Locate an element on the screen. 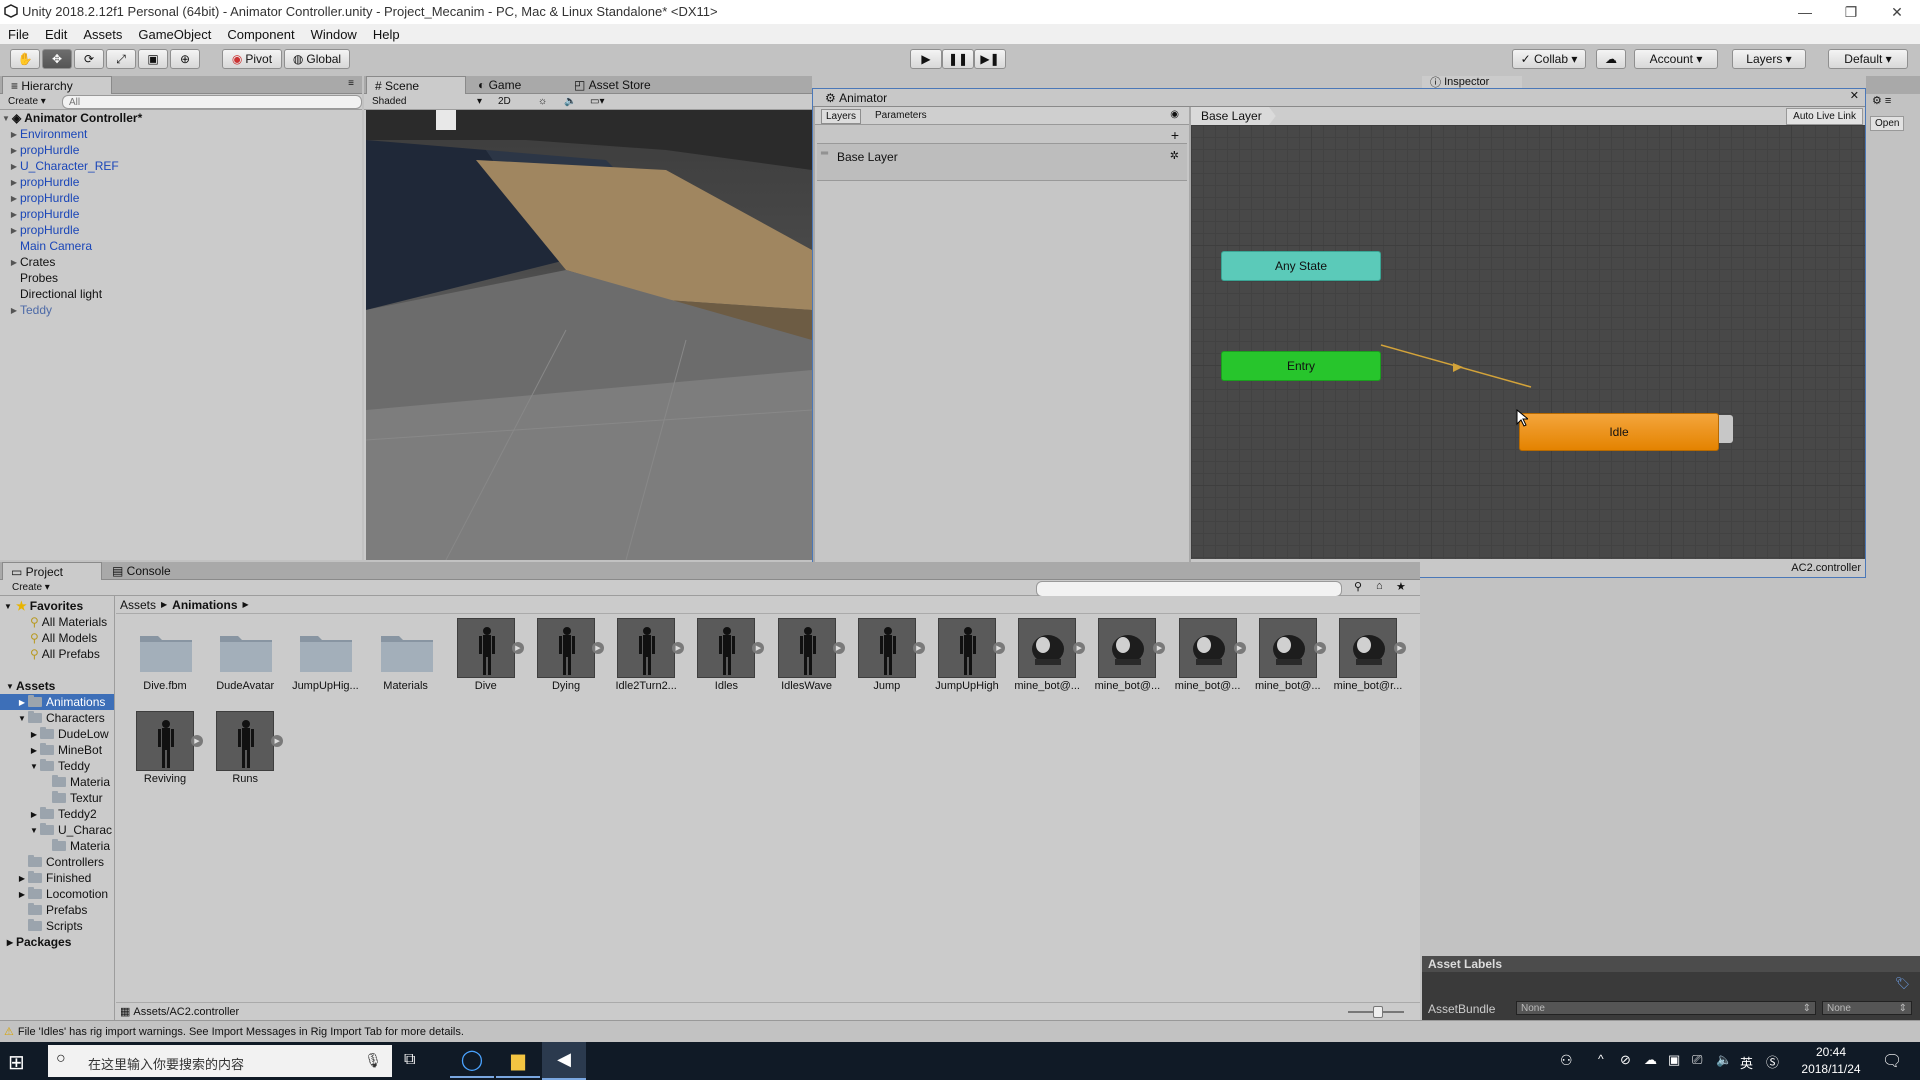  tree-item: Scripts is located at coordinates (65, 926).